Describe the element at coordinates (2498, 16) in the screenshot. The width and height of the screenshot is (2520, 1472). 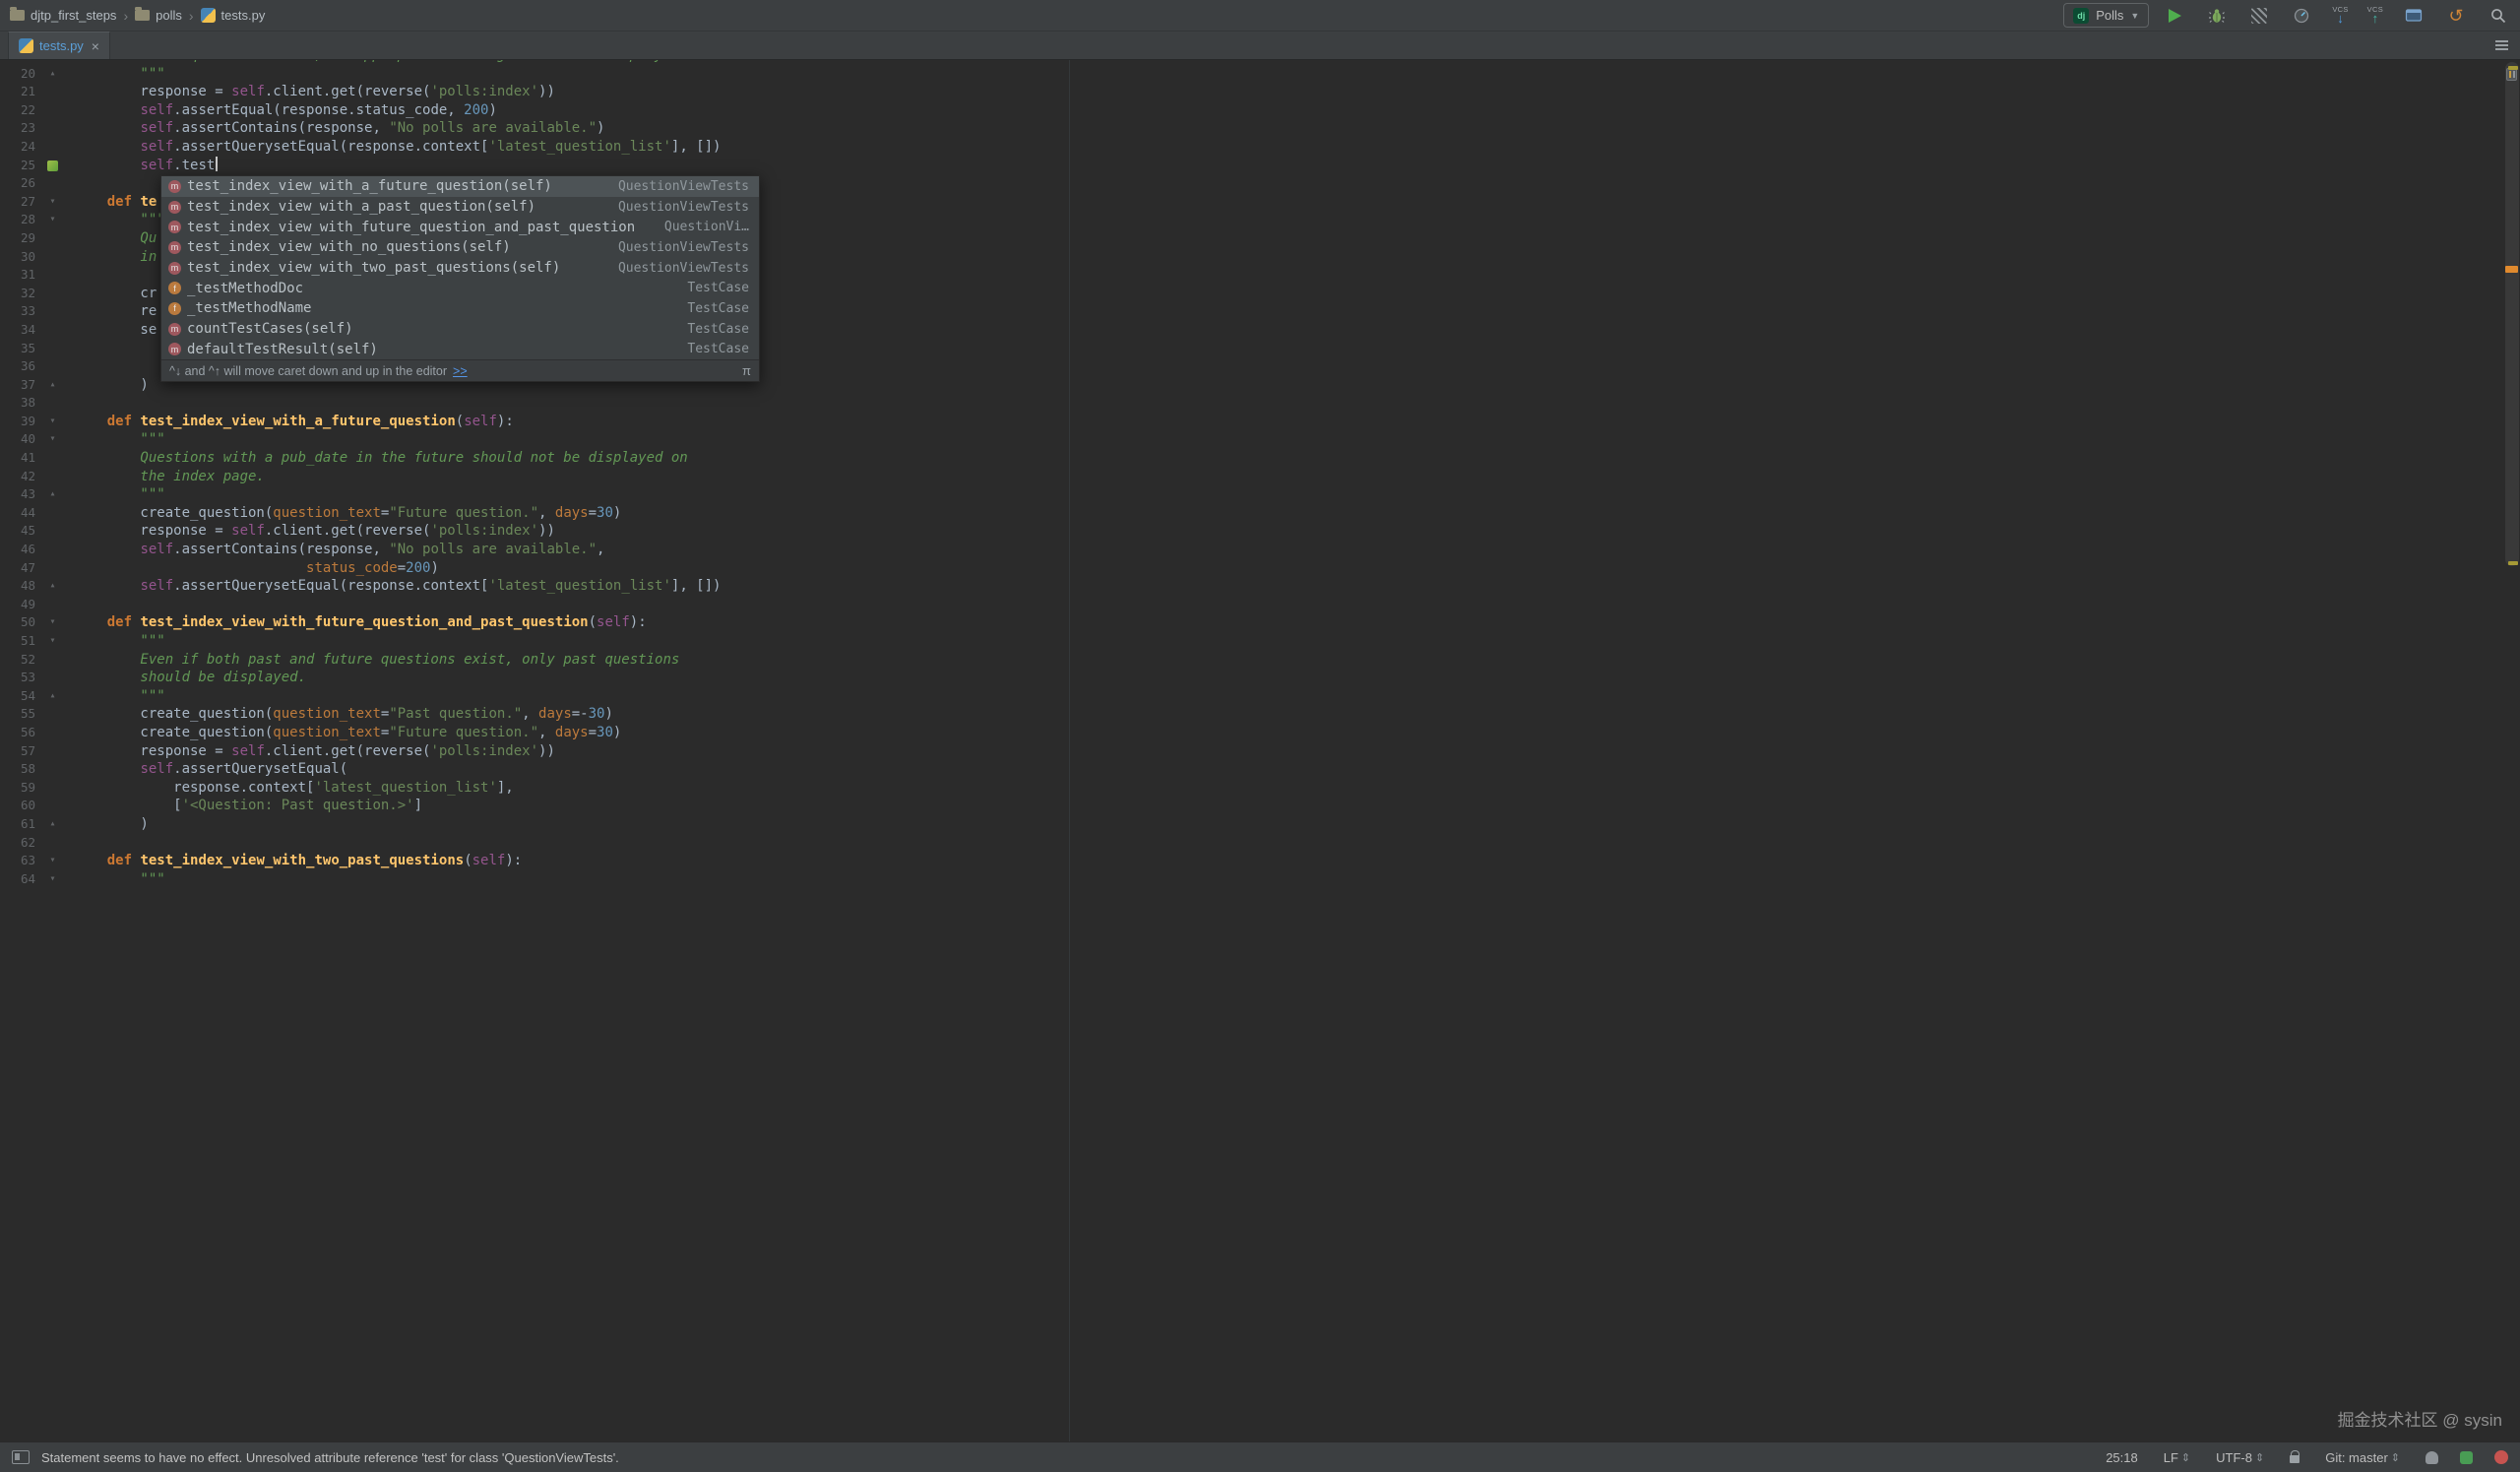
I see `search-everywhere-button` at that location.